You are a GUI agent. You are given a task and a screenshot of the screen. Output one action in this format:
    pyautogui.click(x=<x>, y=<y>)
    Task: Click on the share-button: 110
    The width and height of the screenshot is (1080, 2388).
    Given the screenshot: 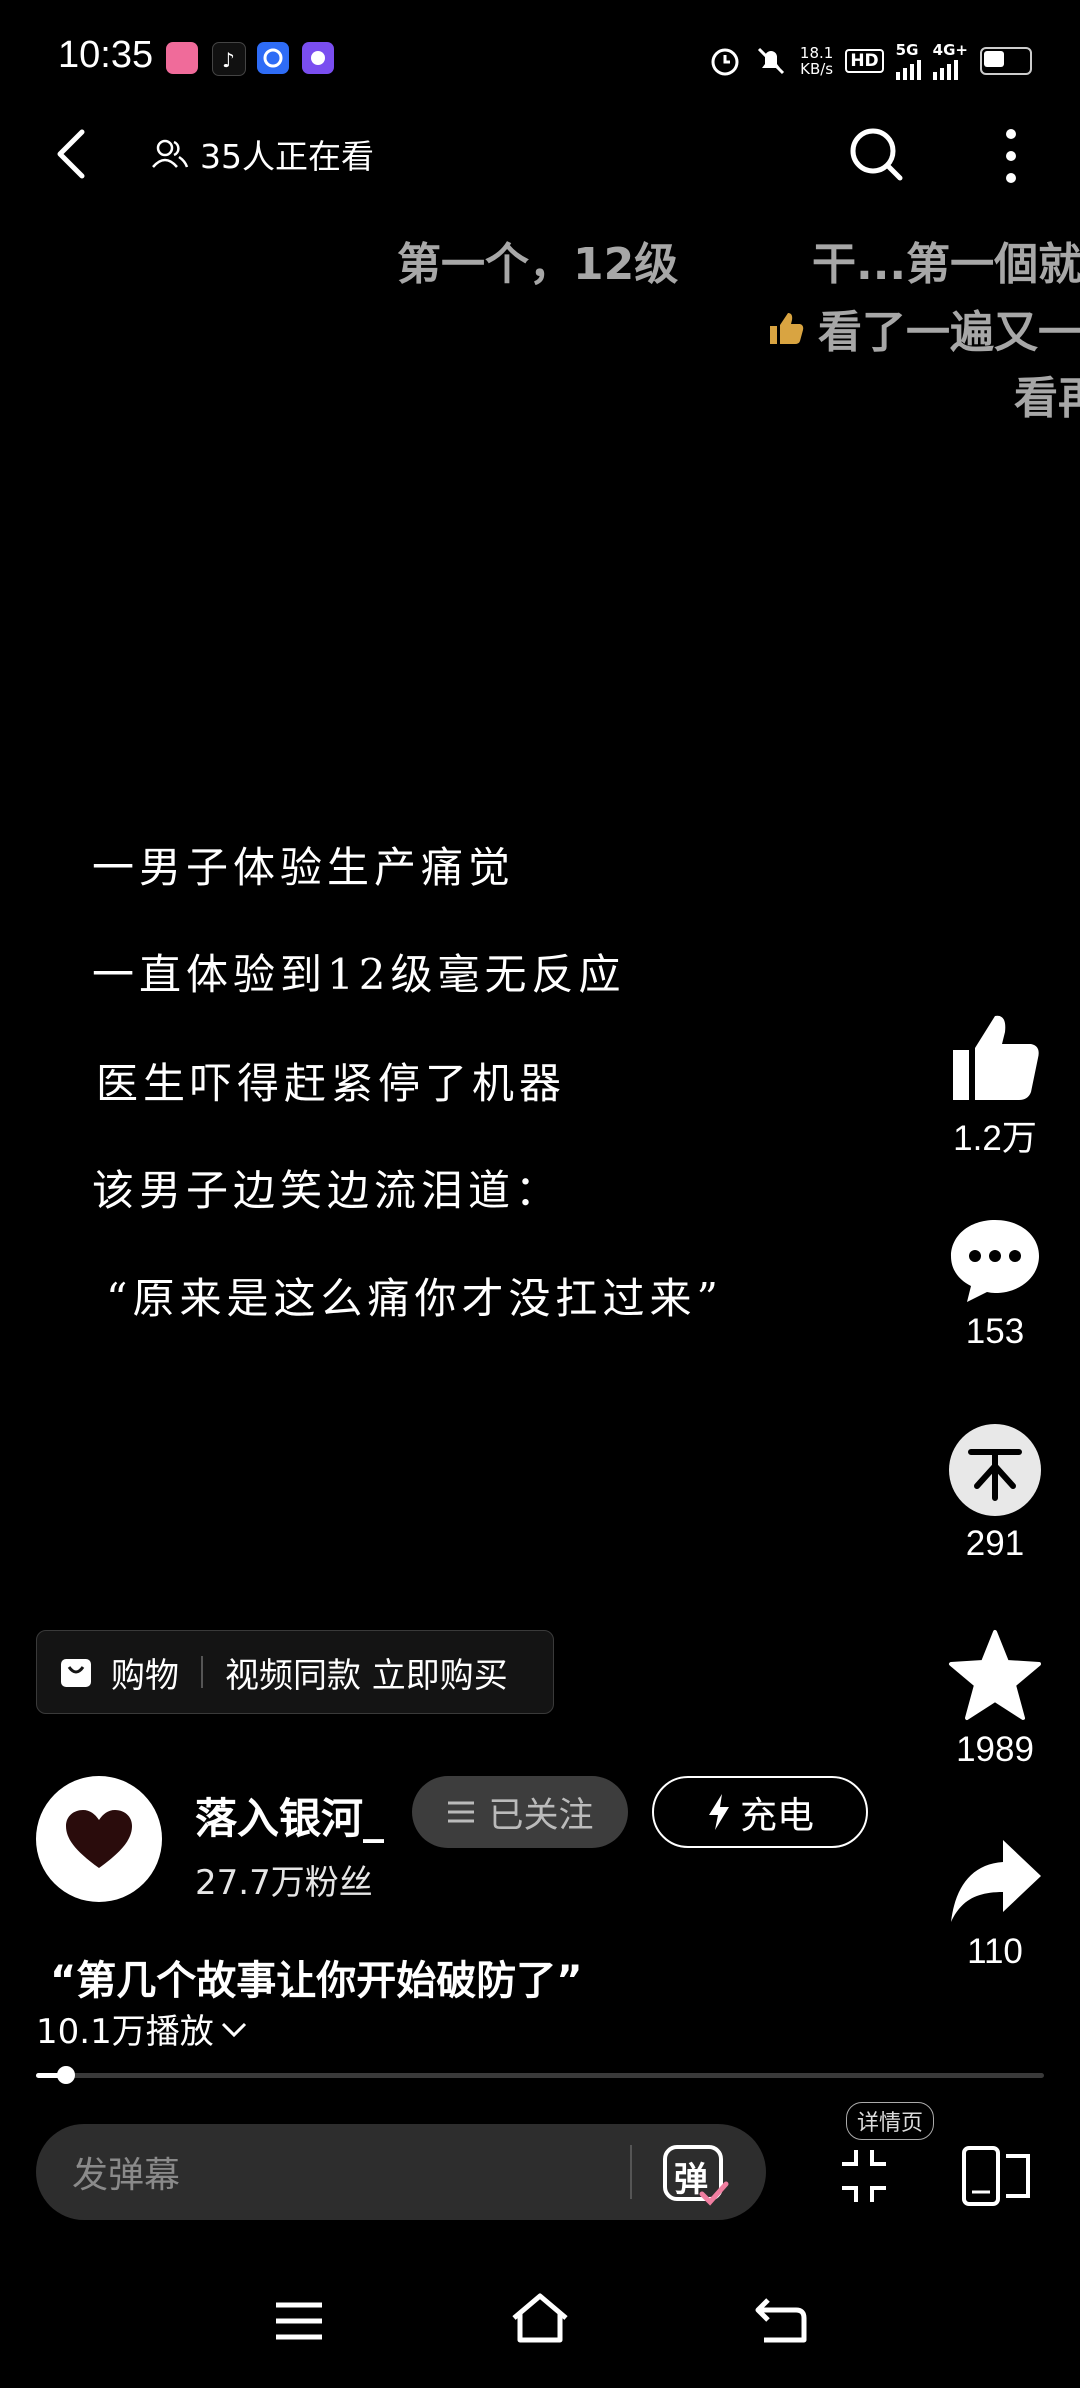 What is the action you would take?
    pyautogui.click(x=995, y=1904)
    